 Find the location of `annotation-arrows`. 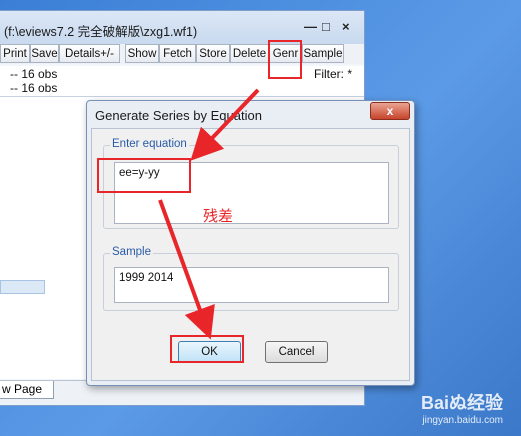

annotation-arrows is located at coordinates (209, 214).